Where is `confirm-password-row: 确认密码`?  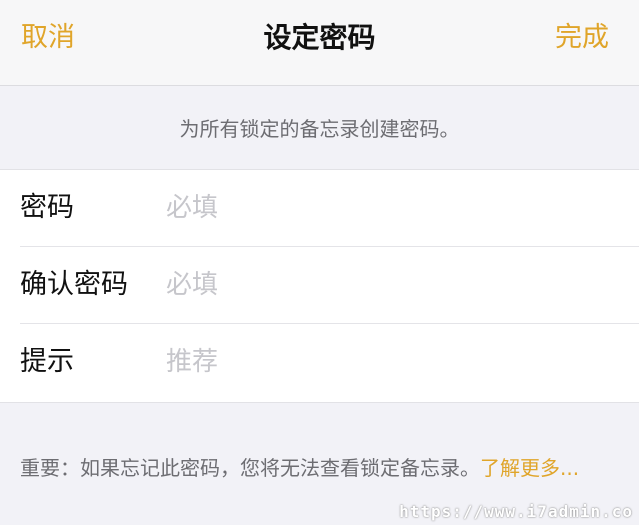 confirm-password-row: 确认密码 is located at coordinates (329, 285).